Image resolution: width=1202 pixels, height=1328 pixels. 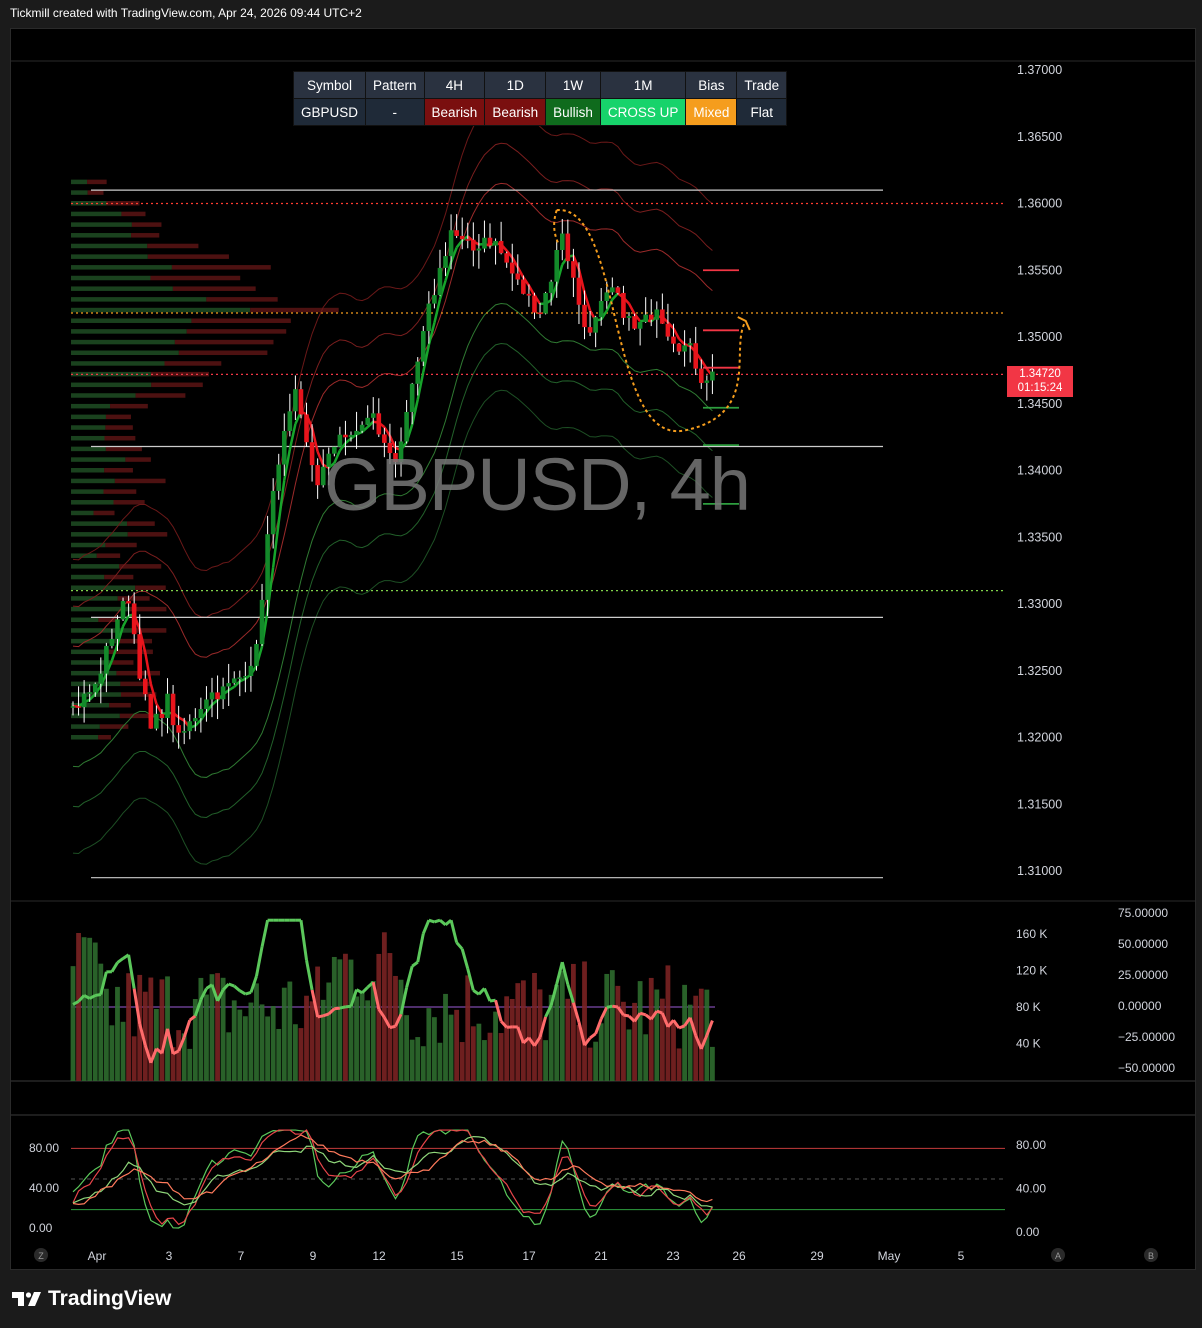 I want to click on summary-value-1d: Bearish, so click(x=515, y=112).